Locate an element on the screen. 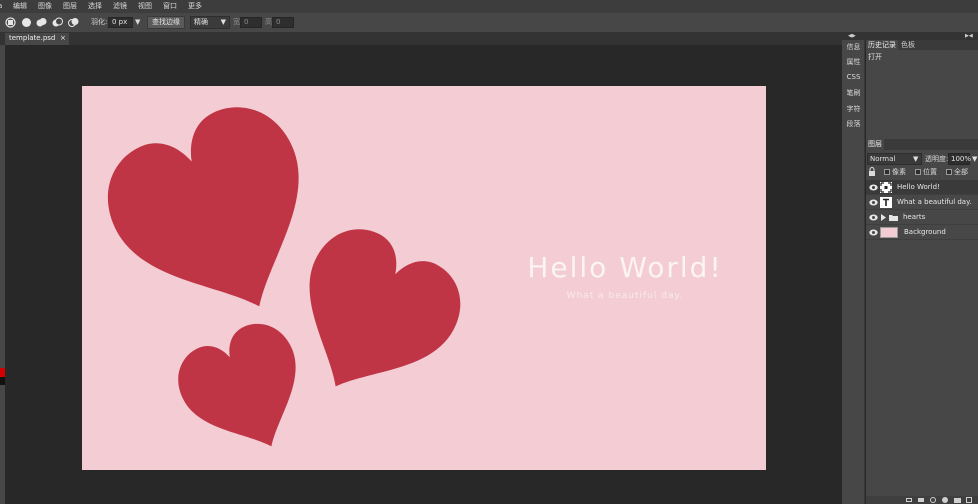 The height and width of the screenshot is (504, 978). layer-row-background: Background is located at coordinates (922, 232).